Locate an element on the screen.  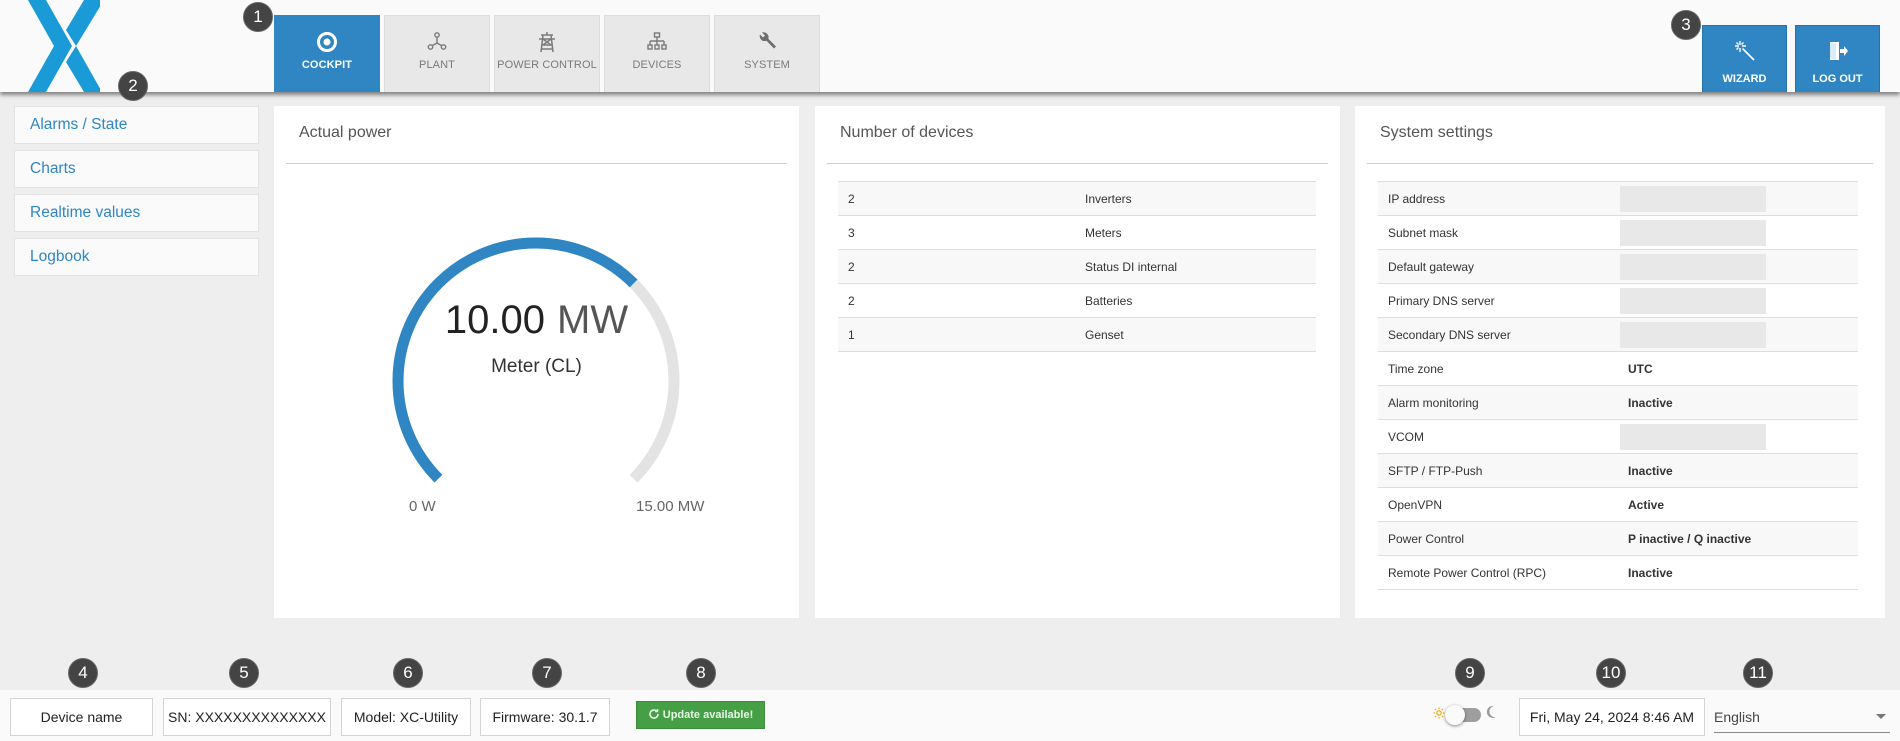
table-row: OpenVPN Active is located at coordinates (1618, 504).